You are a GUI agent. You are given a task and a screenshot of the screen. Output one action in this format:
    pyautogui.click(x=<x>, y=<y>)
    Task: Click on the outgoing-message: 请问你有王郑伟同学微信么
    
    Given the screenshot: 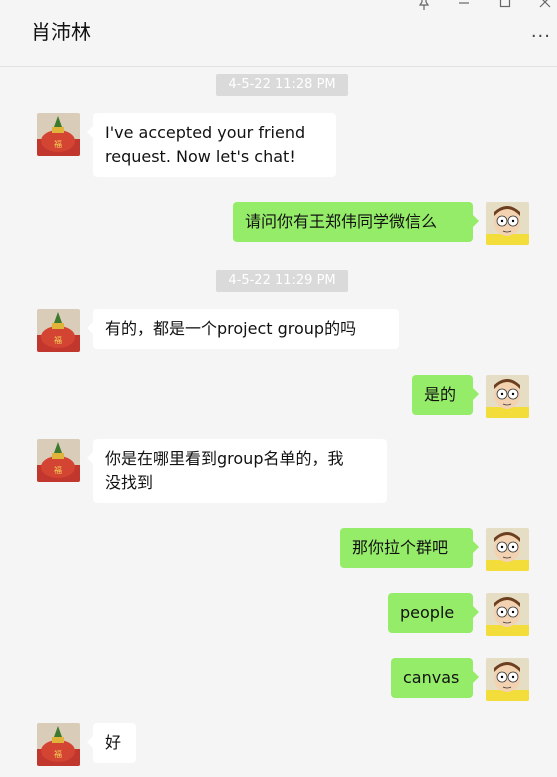 What is the action you would take?
    pyautogui.click(x=356, y=222)
    